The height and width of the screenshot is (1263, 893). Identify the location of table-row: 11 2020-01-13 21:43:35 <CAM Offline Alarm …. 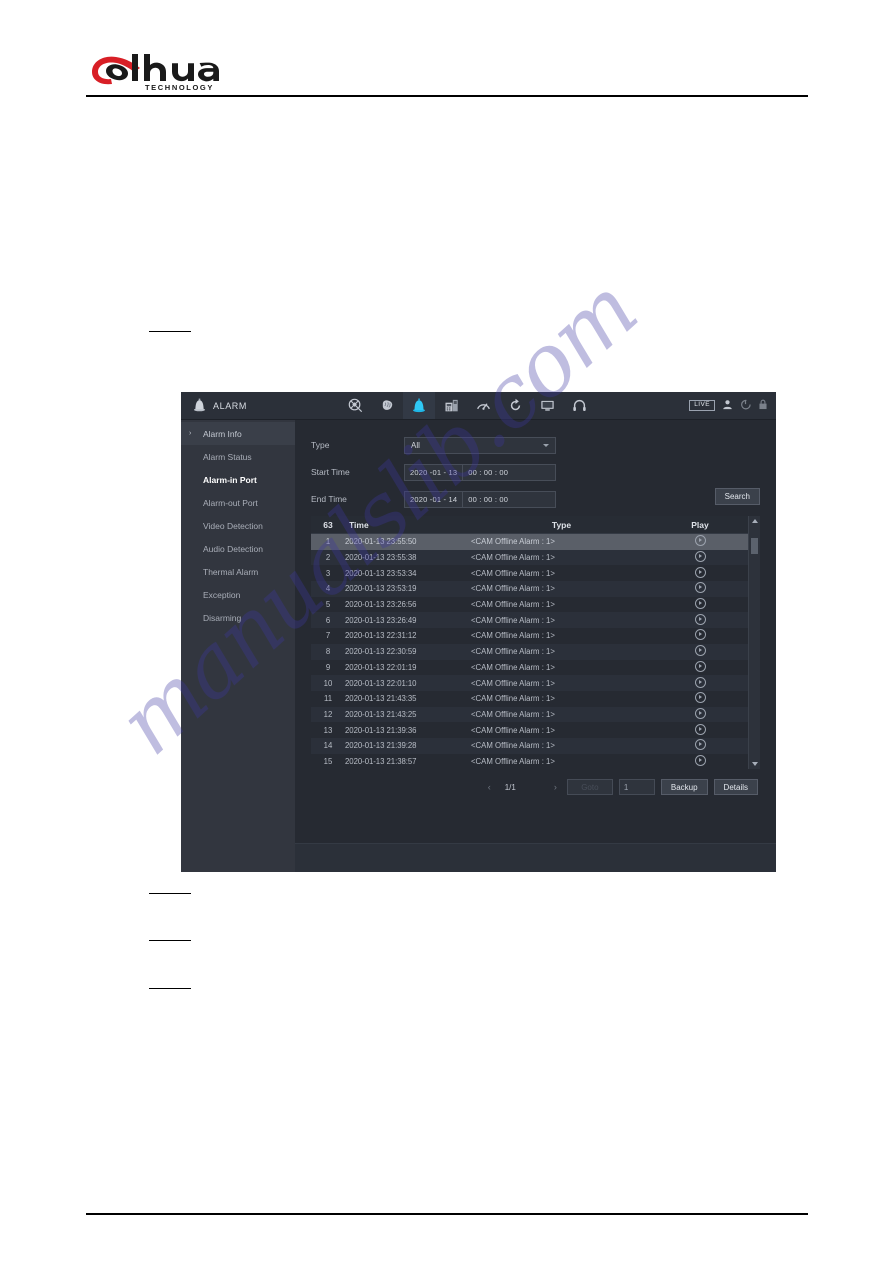
(529, 698).